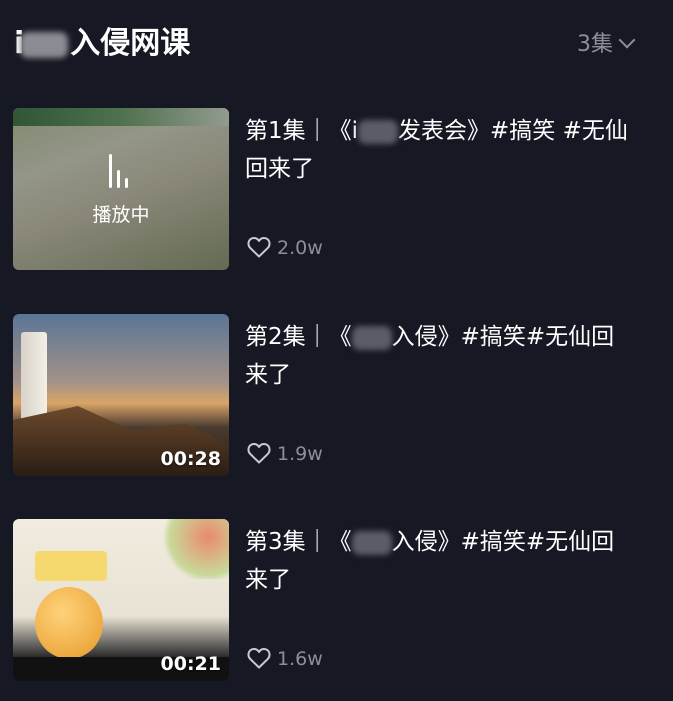  Describe the element at coordinates (190, 459) in the screenshot. I see `video-duration: 00:28` at that location.